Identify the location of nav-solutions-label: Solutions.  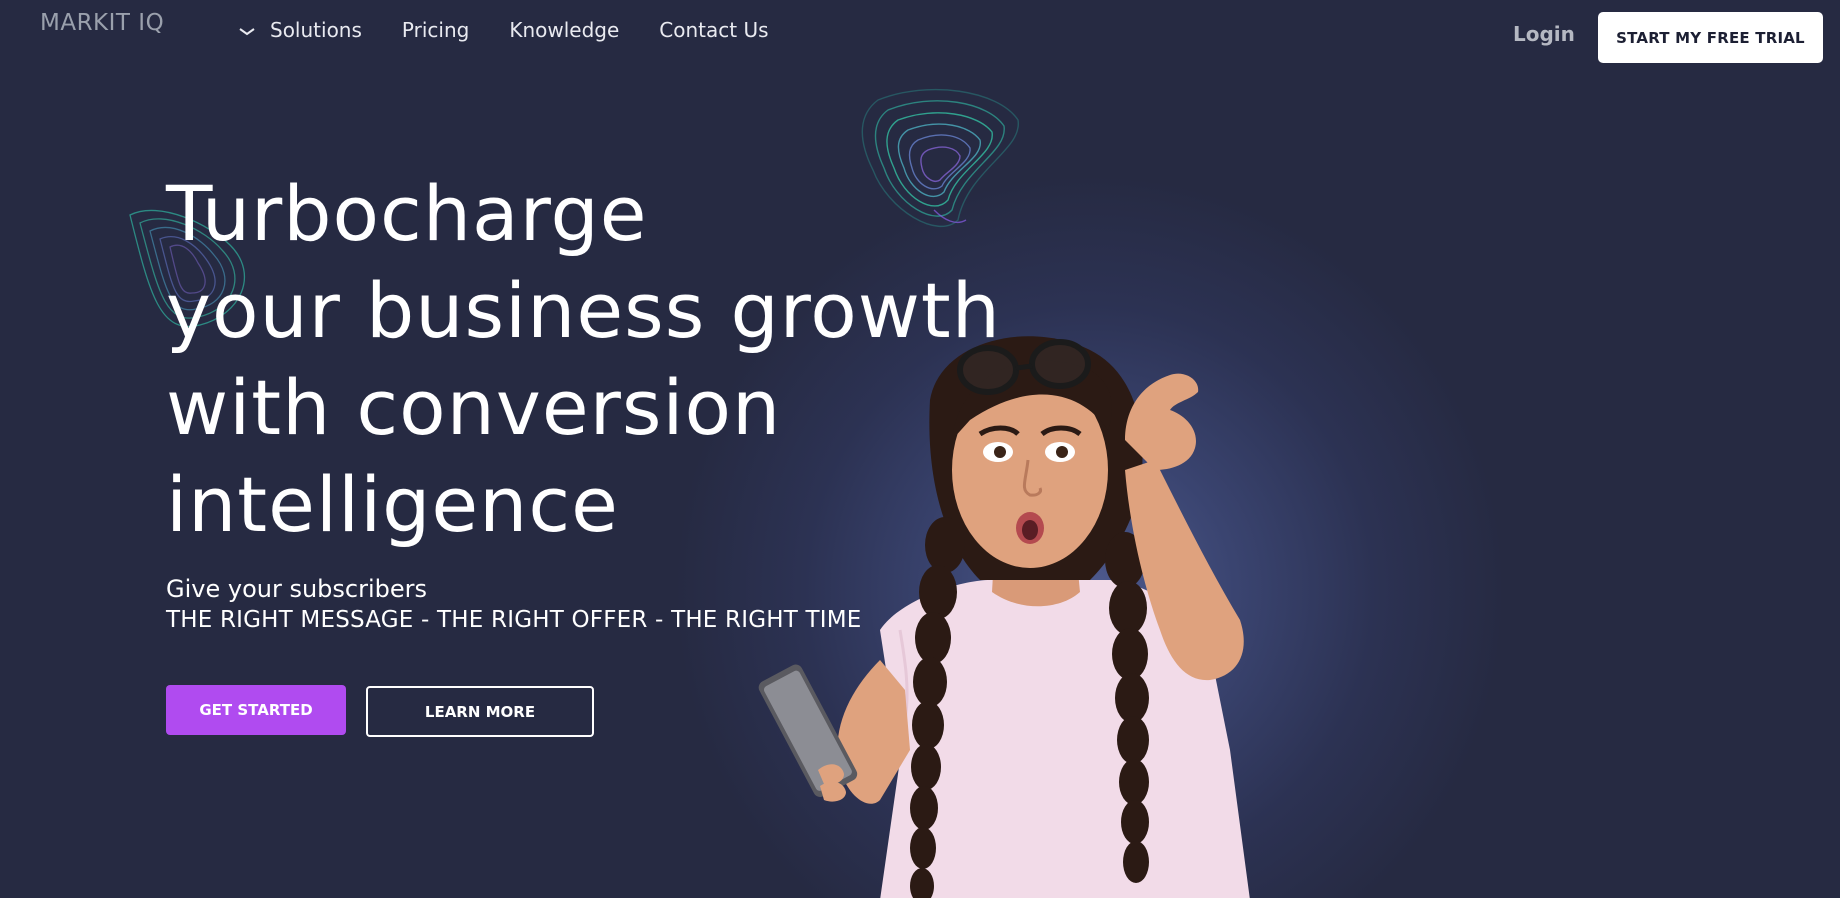
(316, 30).